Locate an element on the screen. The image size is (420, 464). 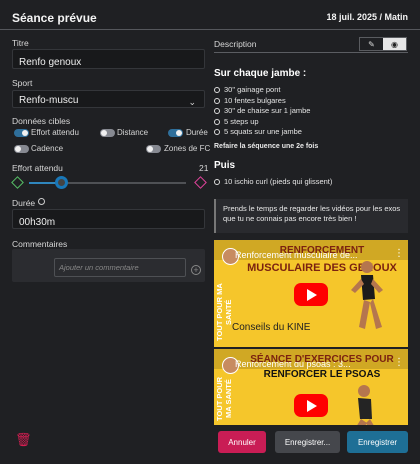
distance-toggle-label: Distance is located at coordinates (133, 132).